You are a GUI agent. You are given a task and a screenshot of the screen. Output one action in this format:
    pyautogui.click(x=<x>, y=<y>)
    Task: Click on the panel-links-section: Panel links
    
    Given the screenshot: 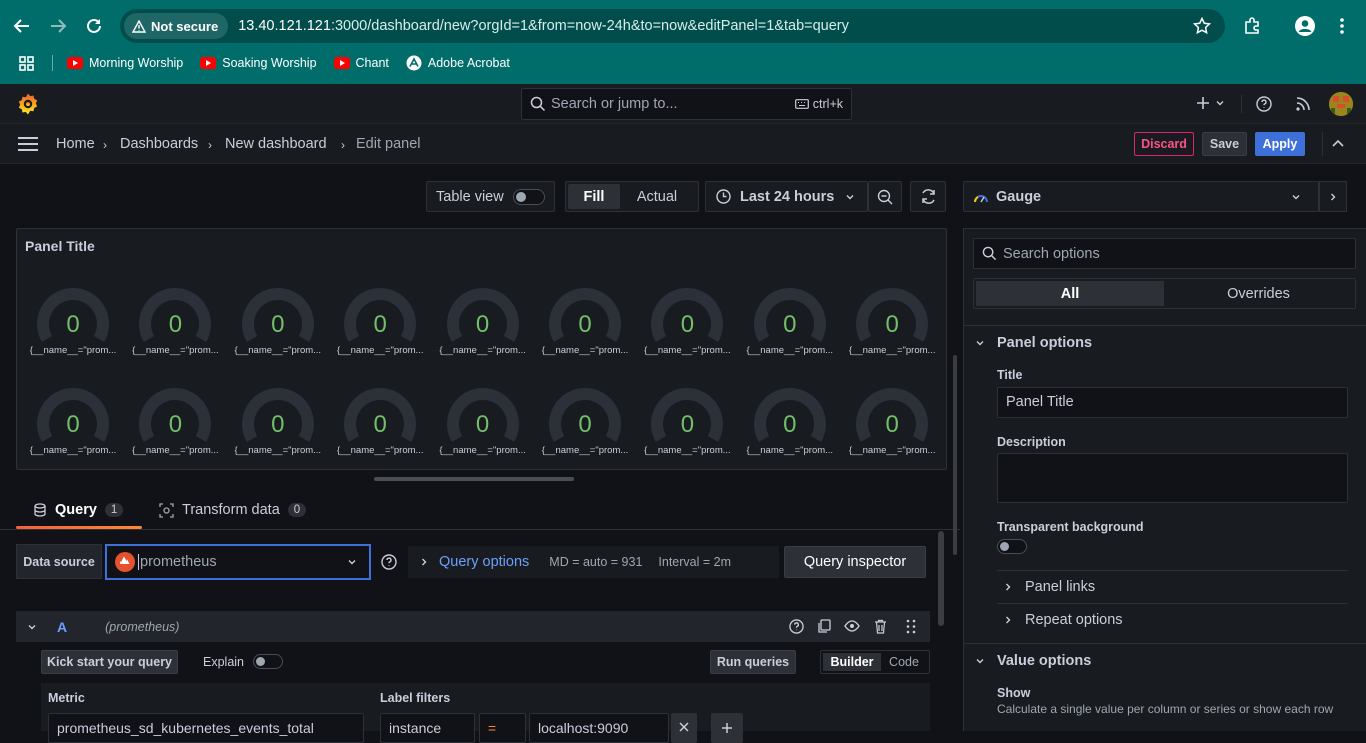 What is the action you would take?
    pyautogui.click(x=1049, y=587)
    